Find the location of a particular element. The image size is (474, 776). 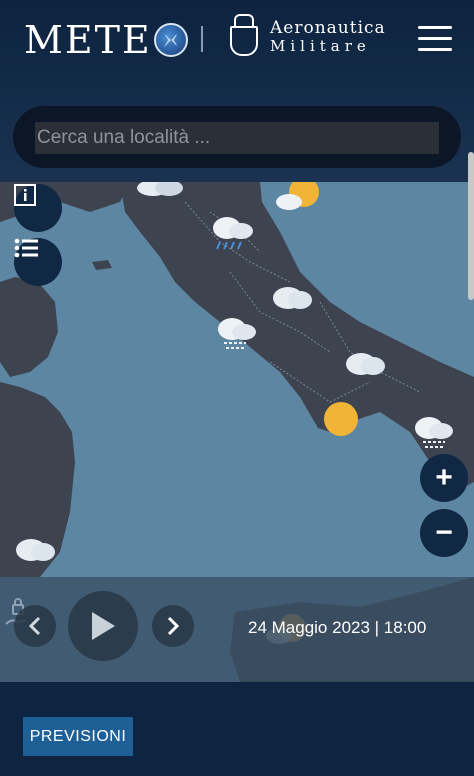

rain-cloud-icon is located at coordinates (233, 233).